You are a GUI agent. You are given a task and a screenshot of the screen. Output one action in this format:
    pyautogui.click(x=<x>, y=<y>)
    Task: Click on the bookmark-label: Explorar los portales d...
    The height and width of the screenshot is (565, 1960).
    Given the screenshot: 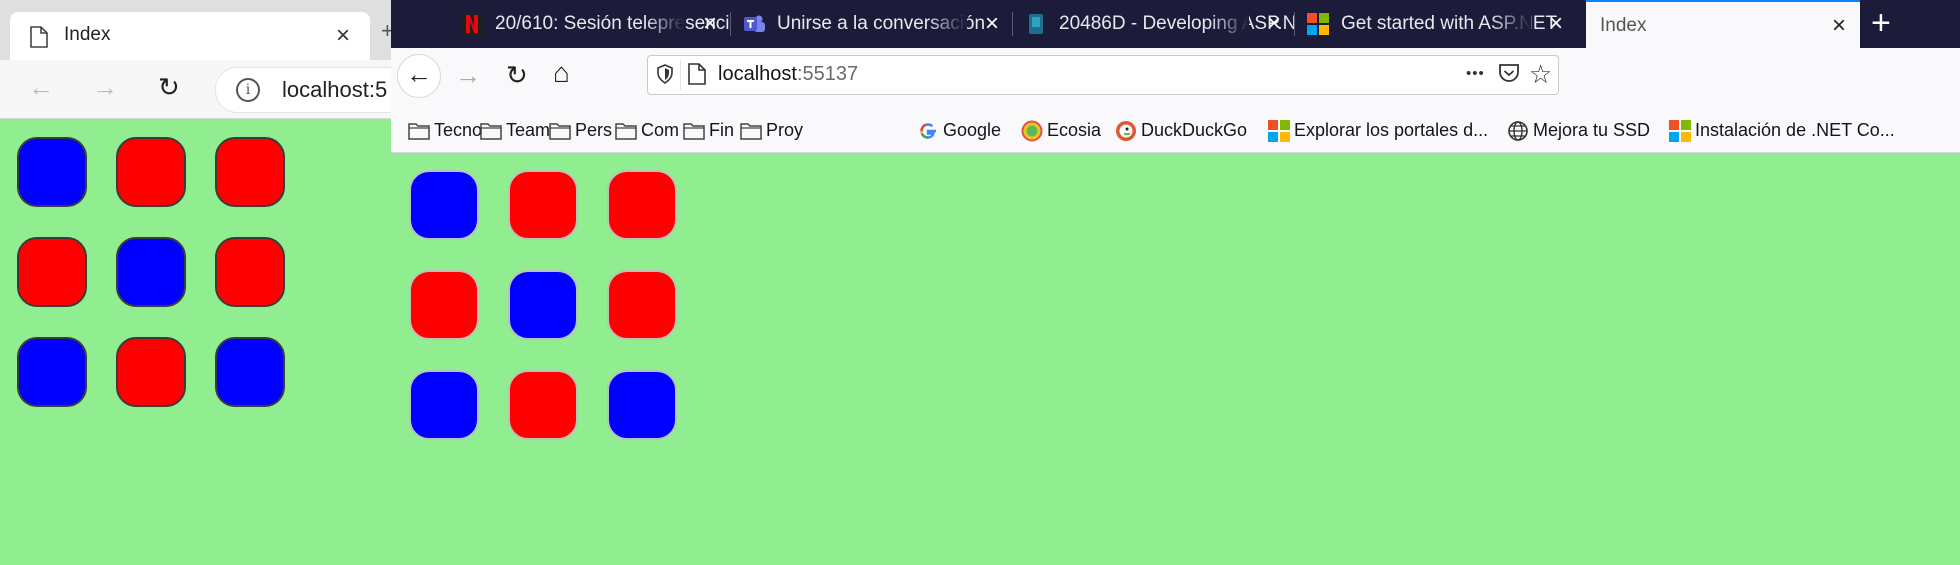 What is the action you would take?
    pyautogui.click(x=1391, y=130)
    